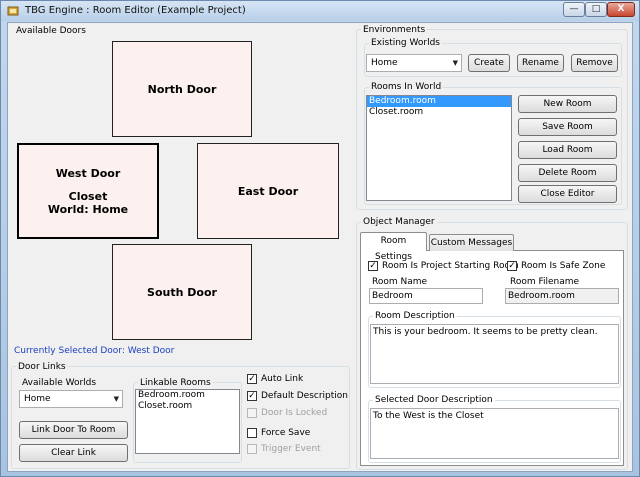  I want to click on safe-zone-checkbox: ✓ Room Is Safe Zone, so click(556, 266).